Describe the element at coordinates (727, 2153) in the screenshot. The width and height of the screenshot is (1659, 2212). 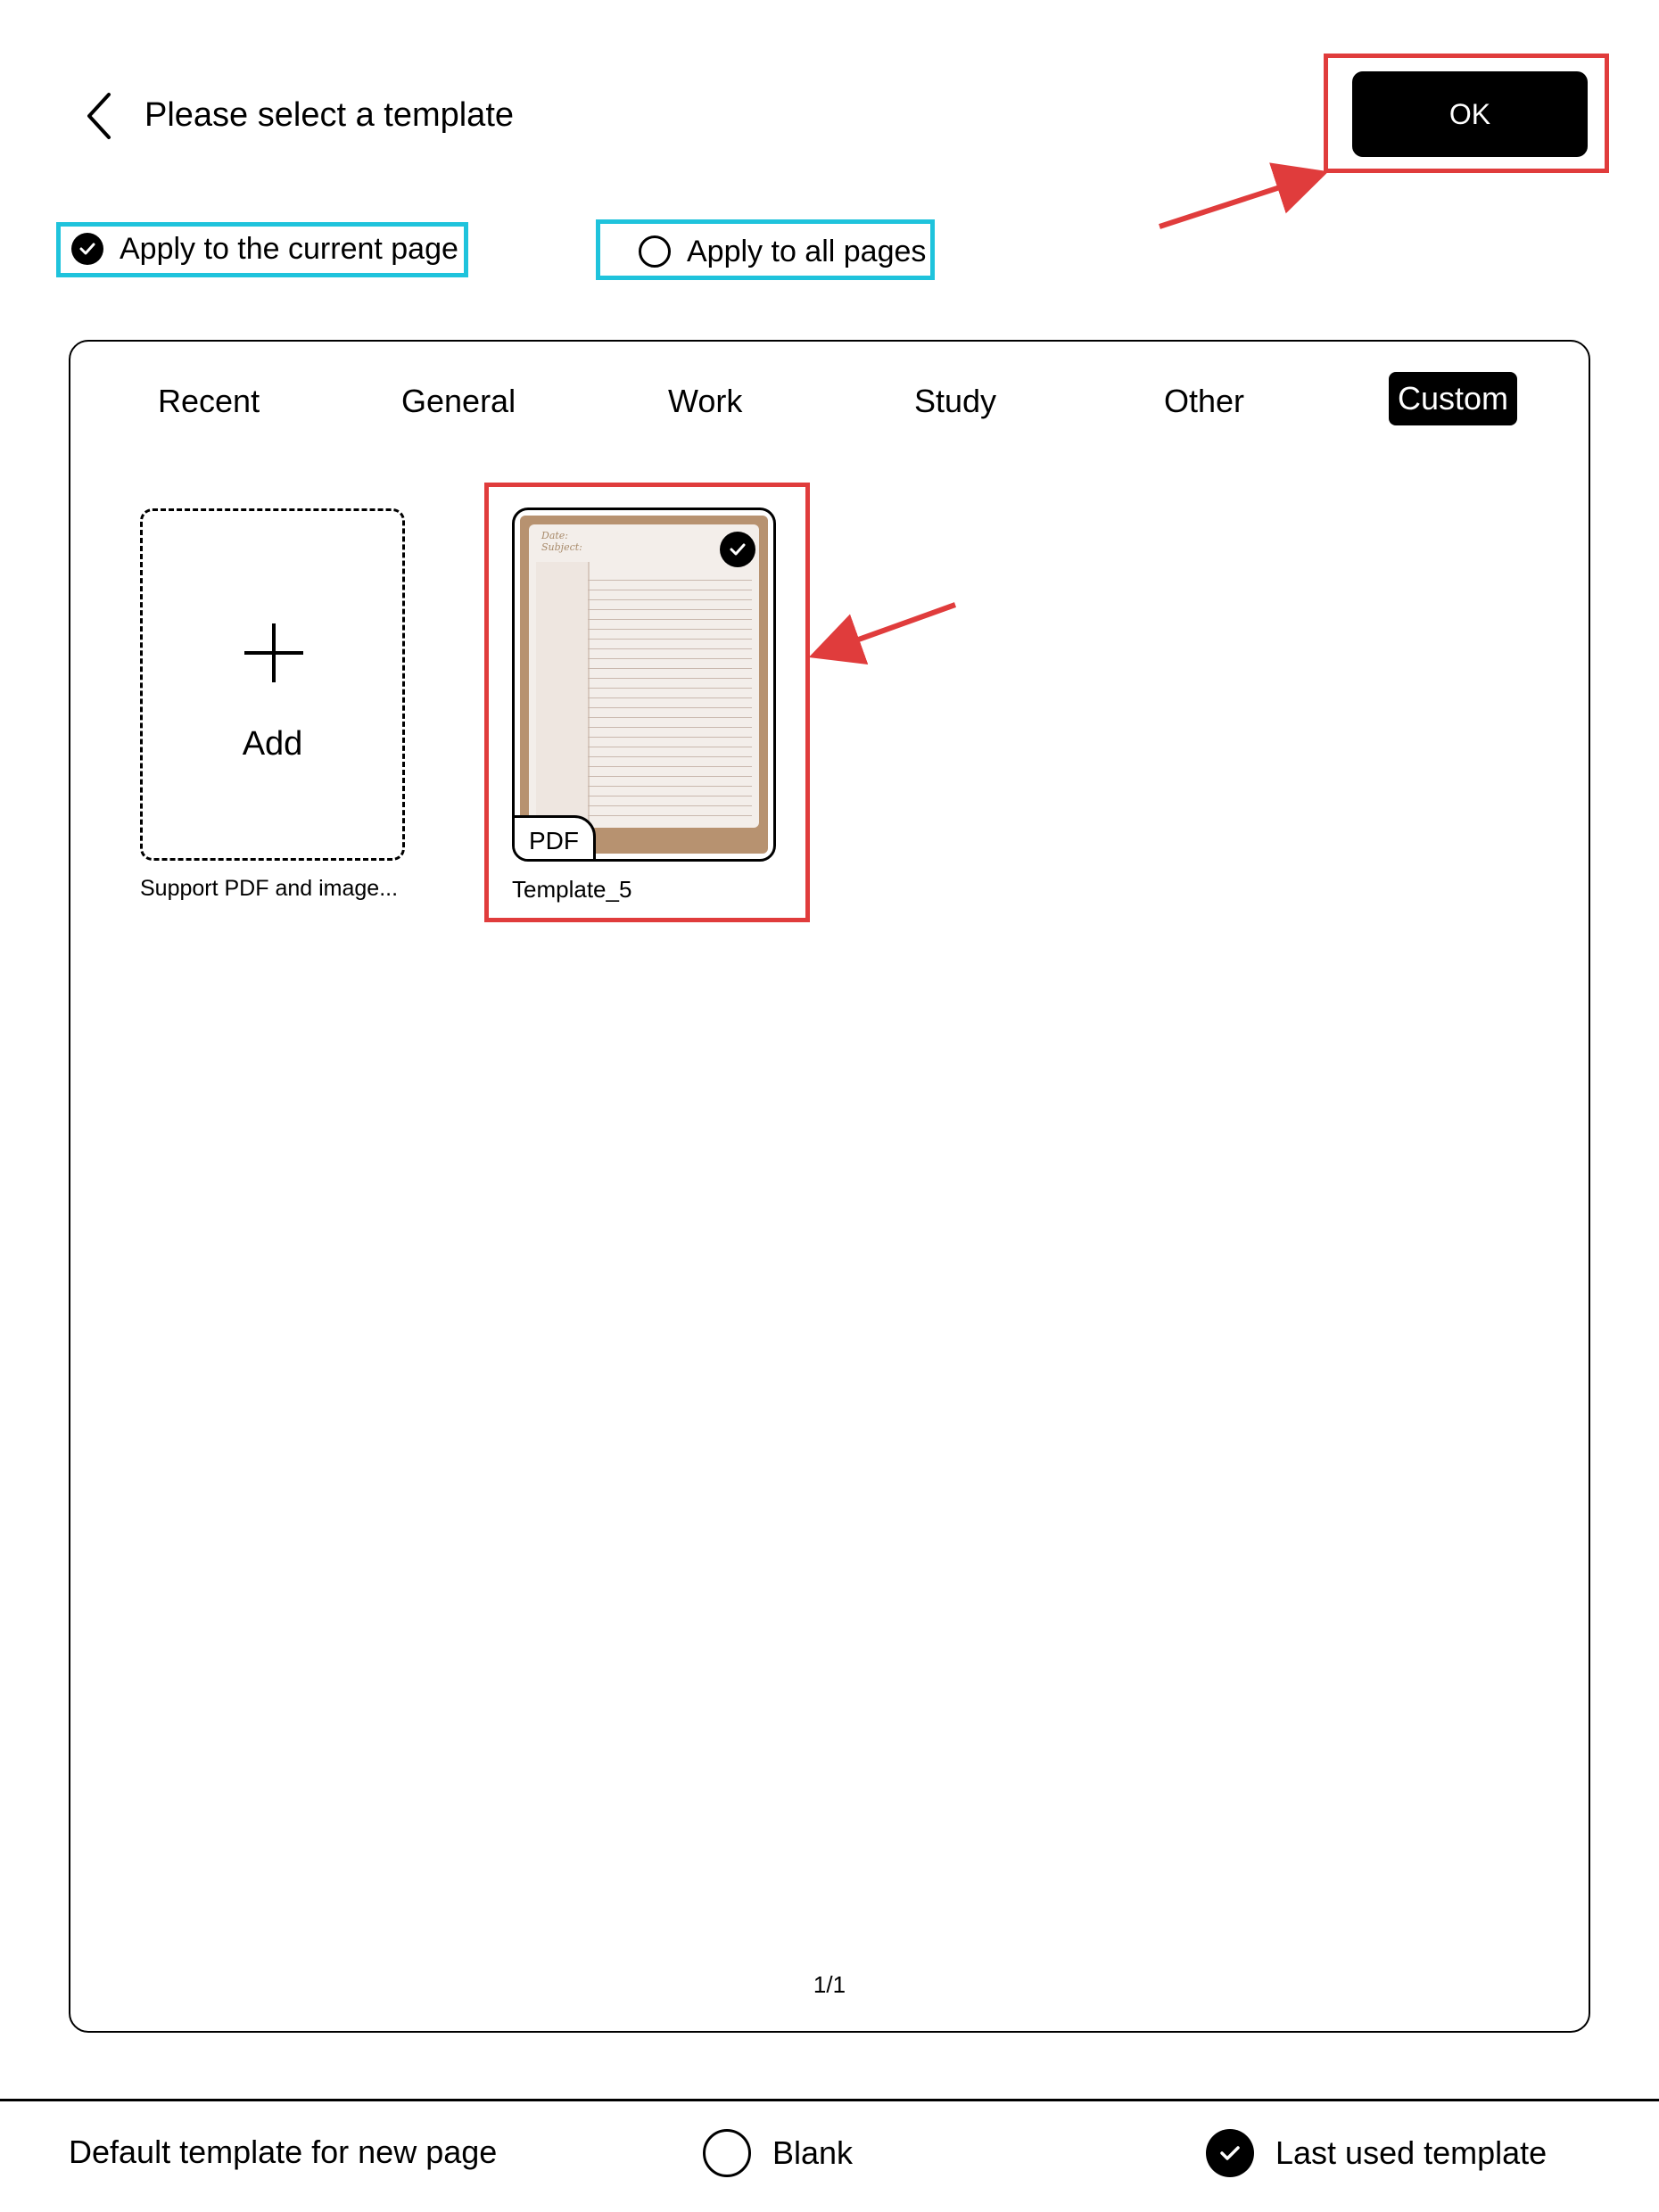
I see `unchecked-radio-icon` at that location.